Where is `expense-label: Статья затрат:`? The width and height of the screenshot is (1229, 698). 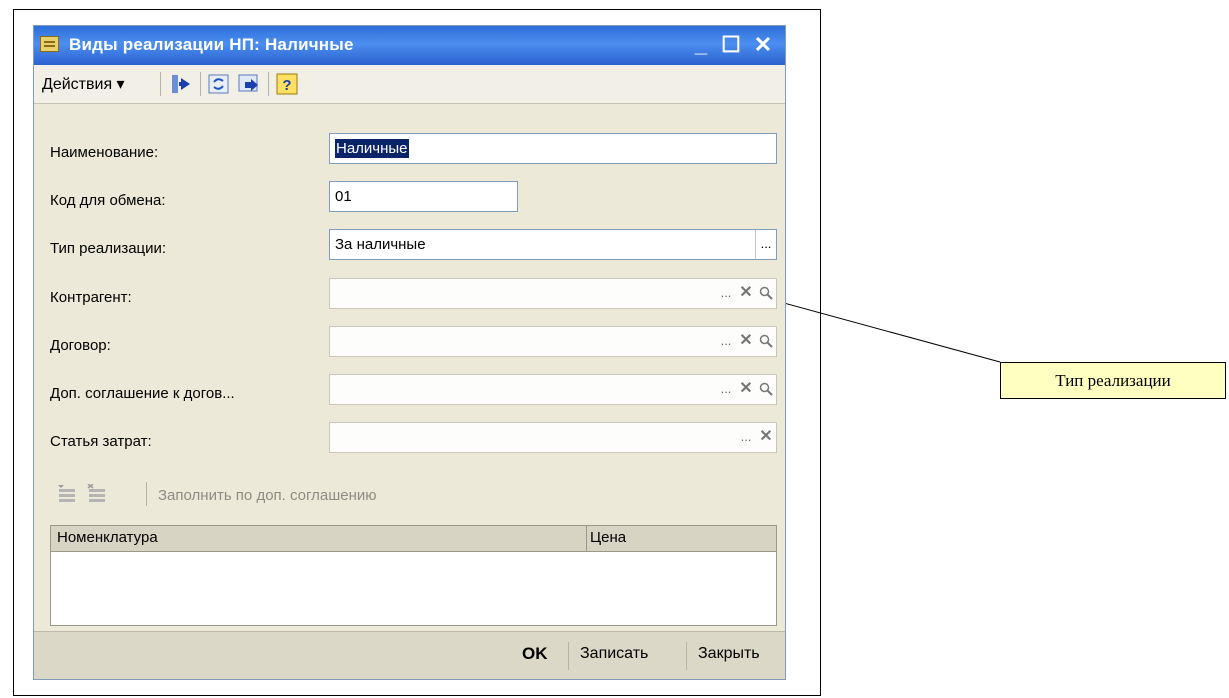
expense-label: Статья затрат: is located at coordinates (101, 441).